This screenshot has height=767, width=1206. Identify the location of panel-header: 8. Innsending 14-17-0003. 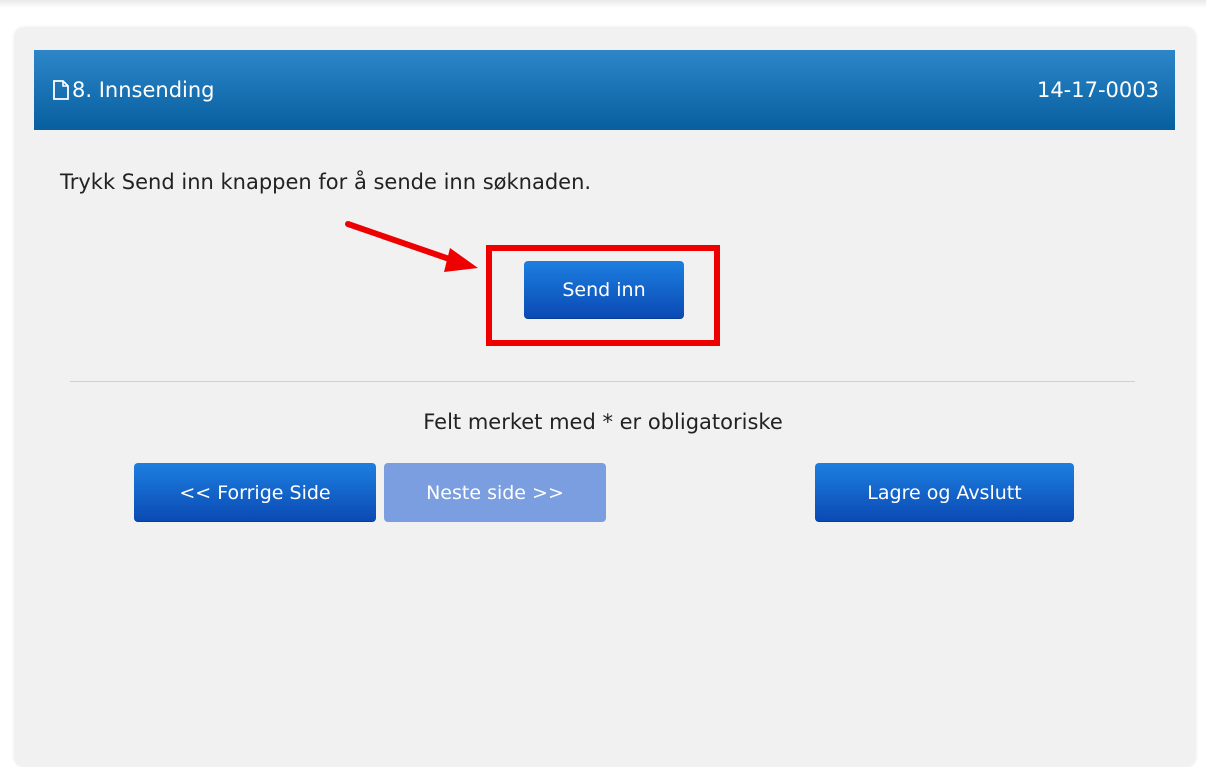
(604, 90).